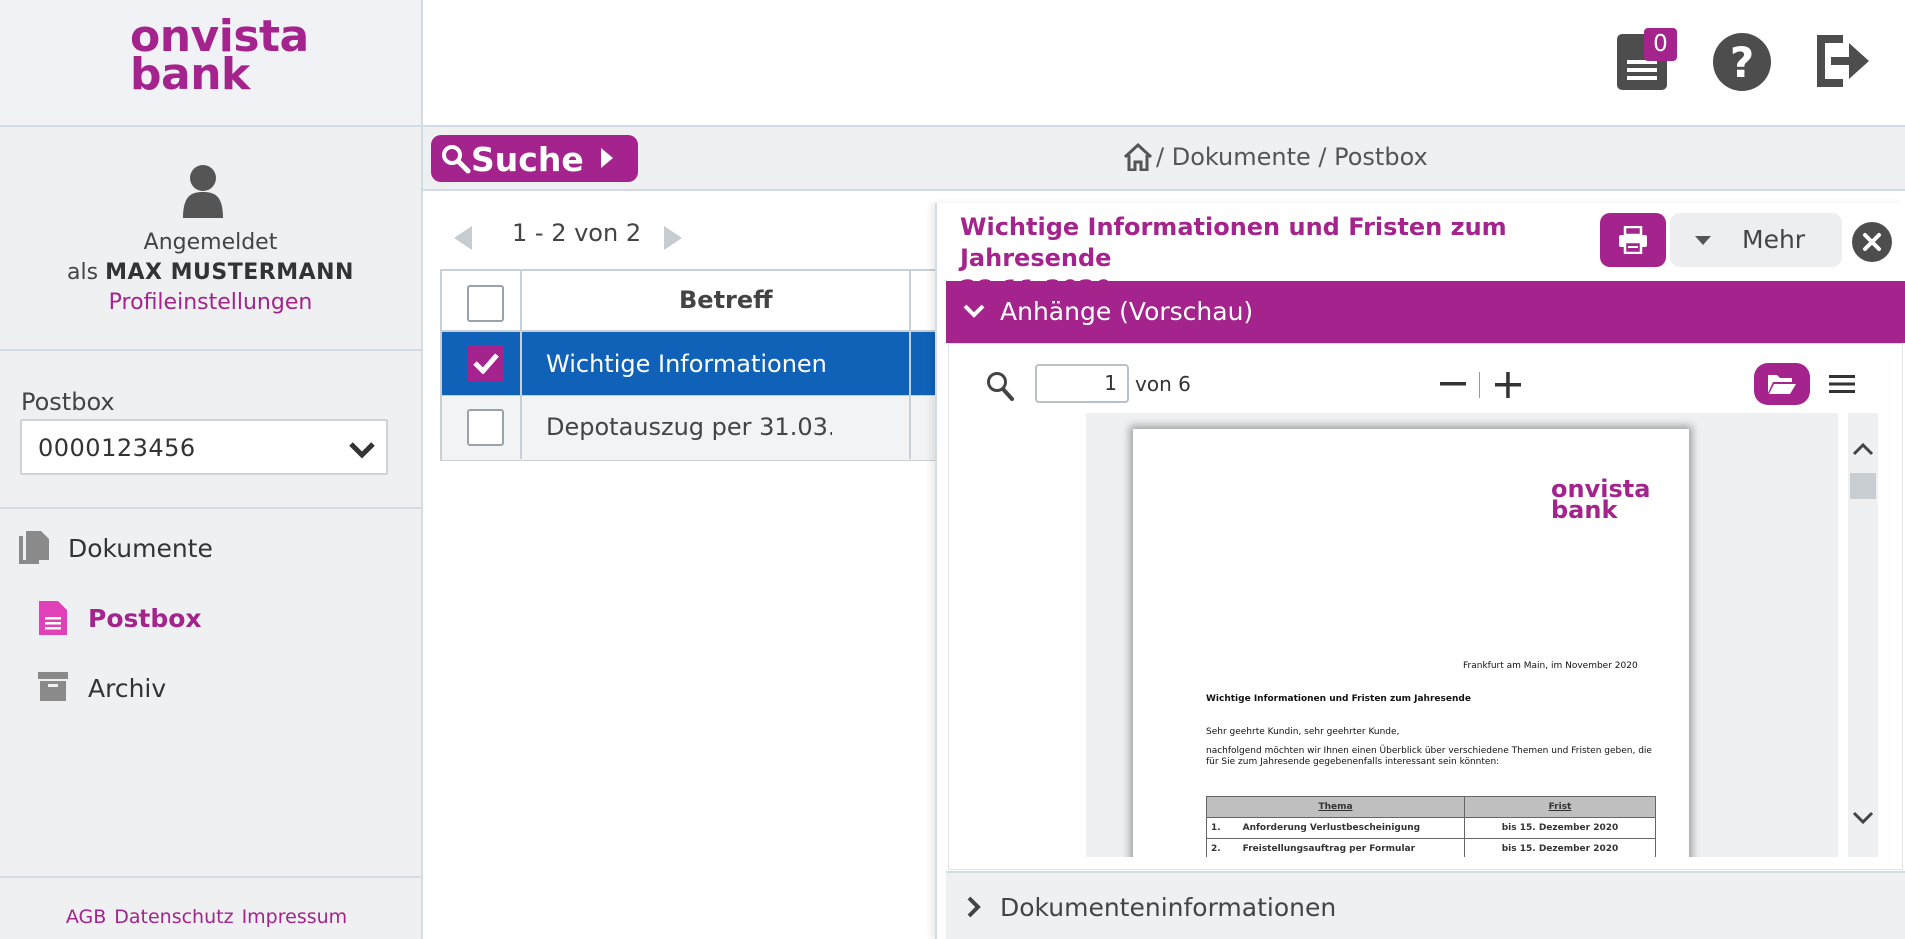  What do you see at coordinates (34, 547) in the screenshot?
I see `documents-icon` at bounding box center [34, 547].